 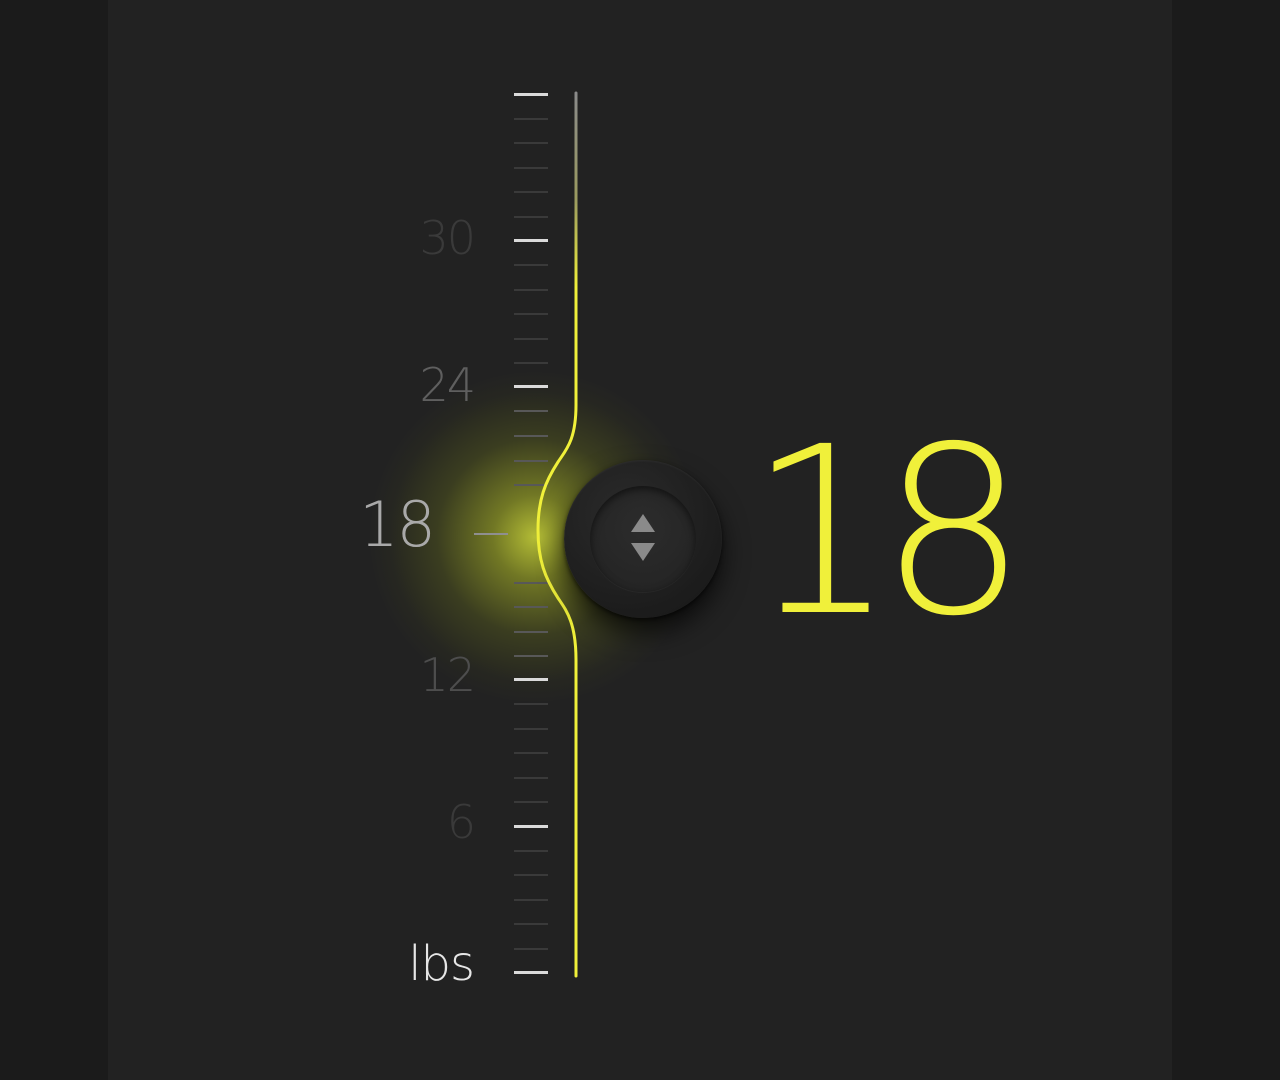 I want to click on arrow-up-icon, so click(x=643, y=523).